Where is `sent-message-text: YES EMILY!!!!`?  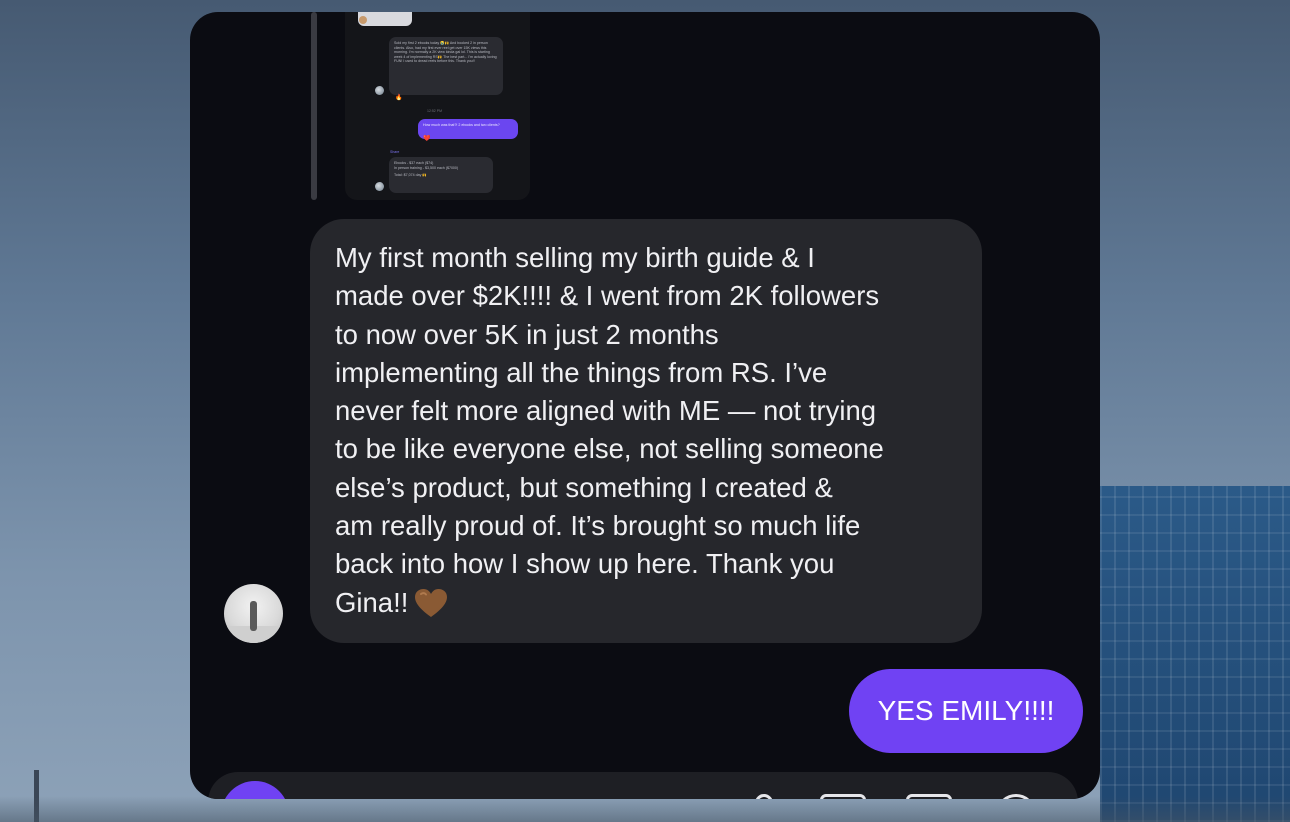 sent-message-text: YES EMILY!!!! is located at coordinates (966, 710).